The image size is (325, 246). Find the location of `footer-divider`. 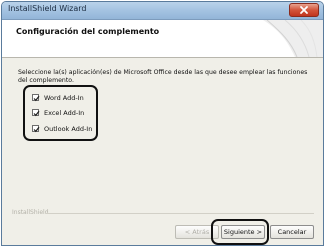

footer-divider is located at coordinates (180, 213).